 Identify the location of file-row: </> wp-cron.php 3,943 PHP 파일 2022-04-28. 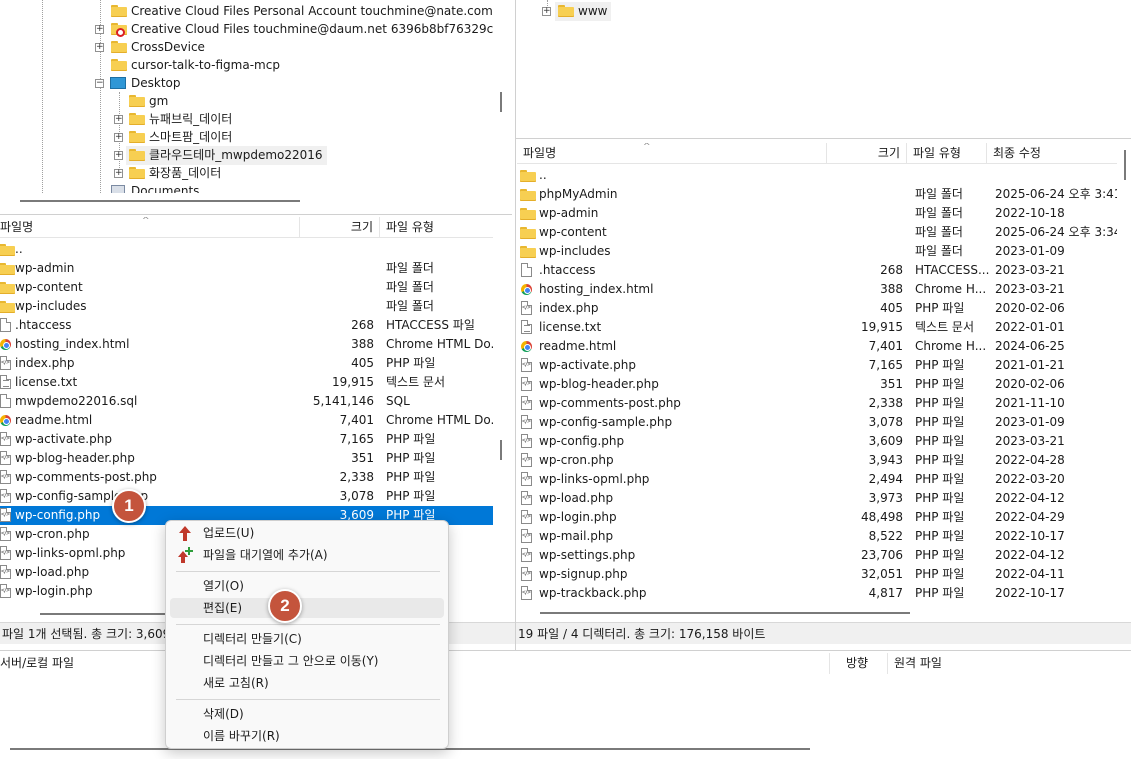
(817, 460).